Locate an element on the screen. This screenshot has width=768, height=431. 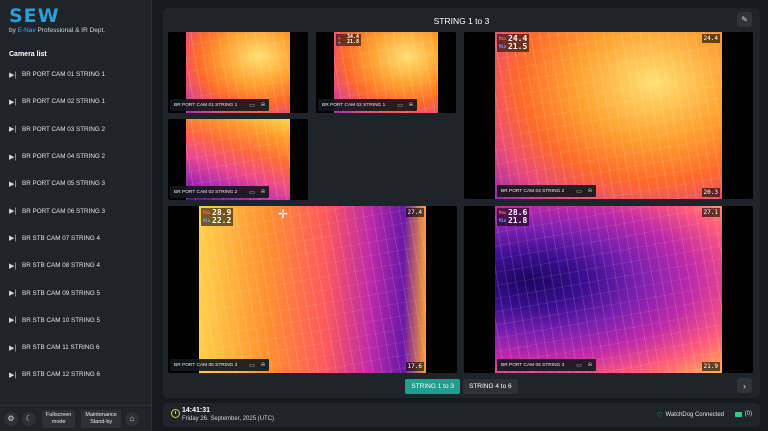
camera-label: BR PORT CAM 02 STRING 1 is located at coordinates (64, 102).